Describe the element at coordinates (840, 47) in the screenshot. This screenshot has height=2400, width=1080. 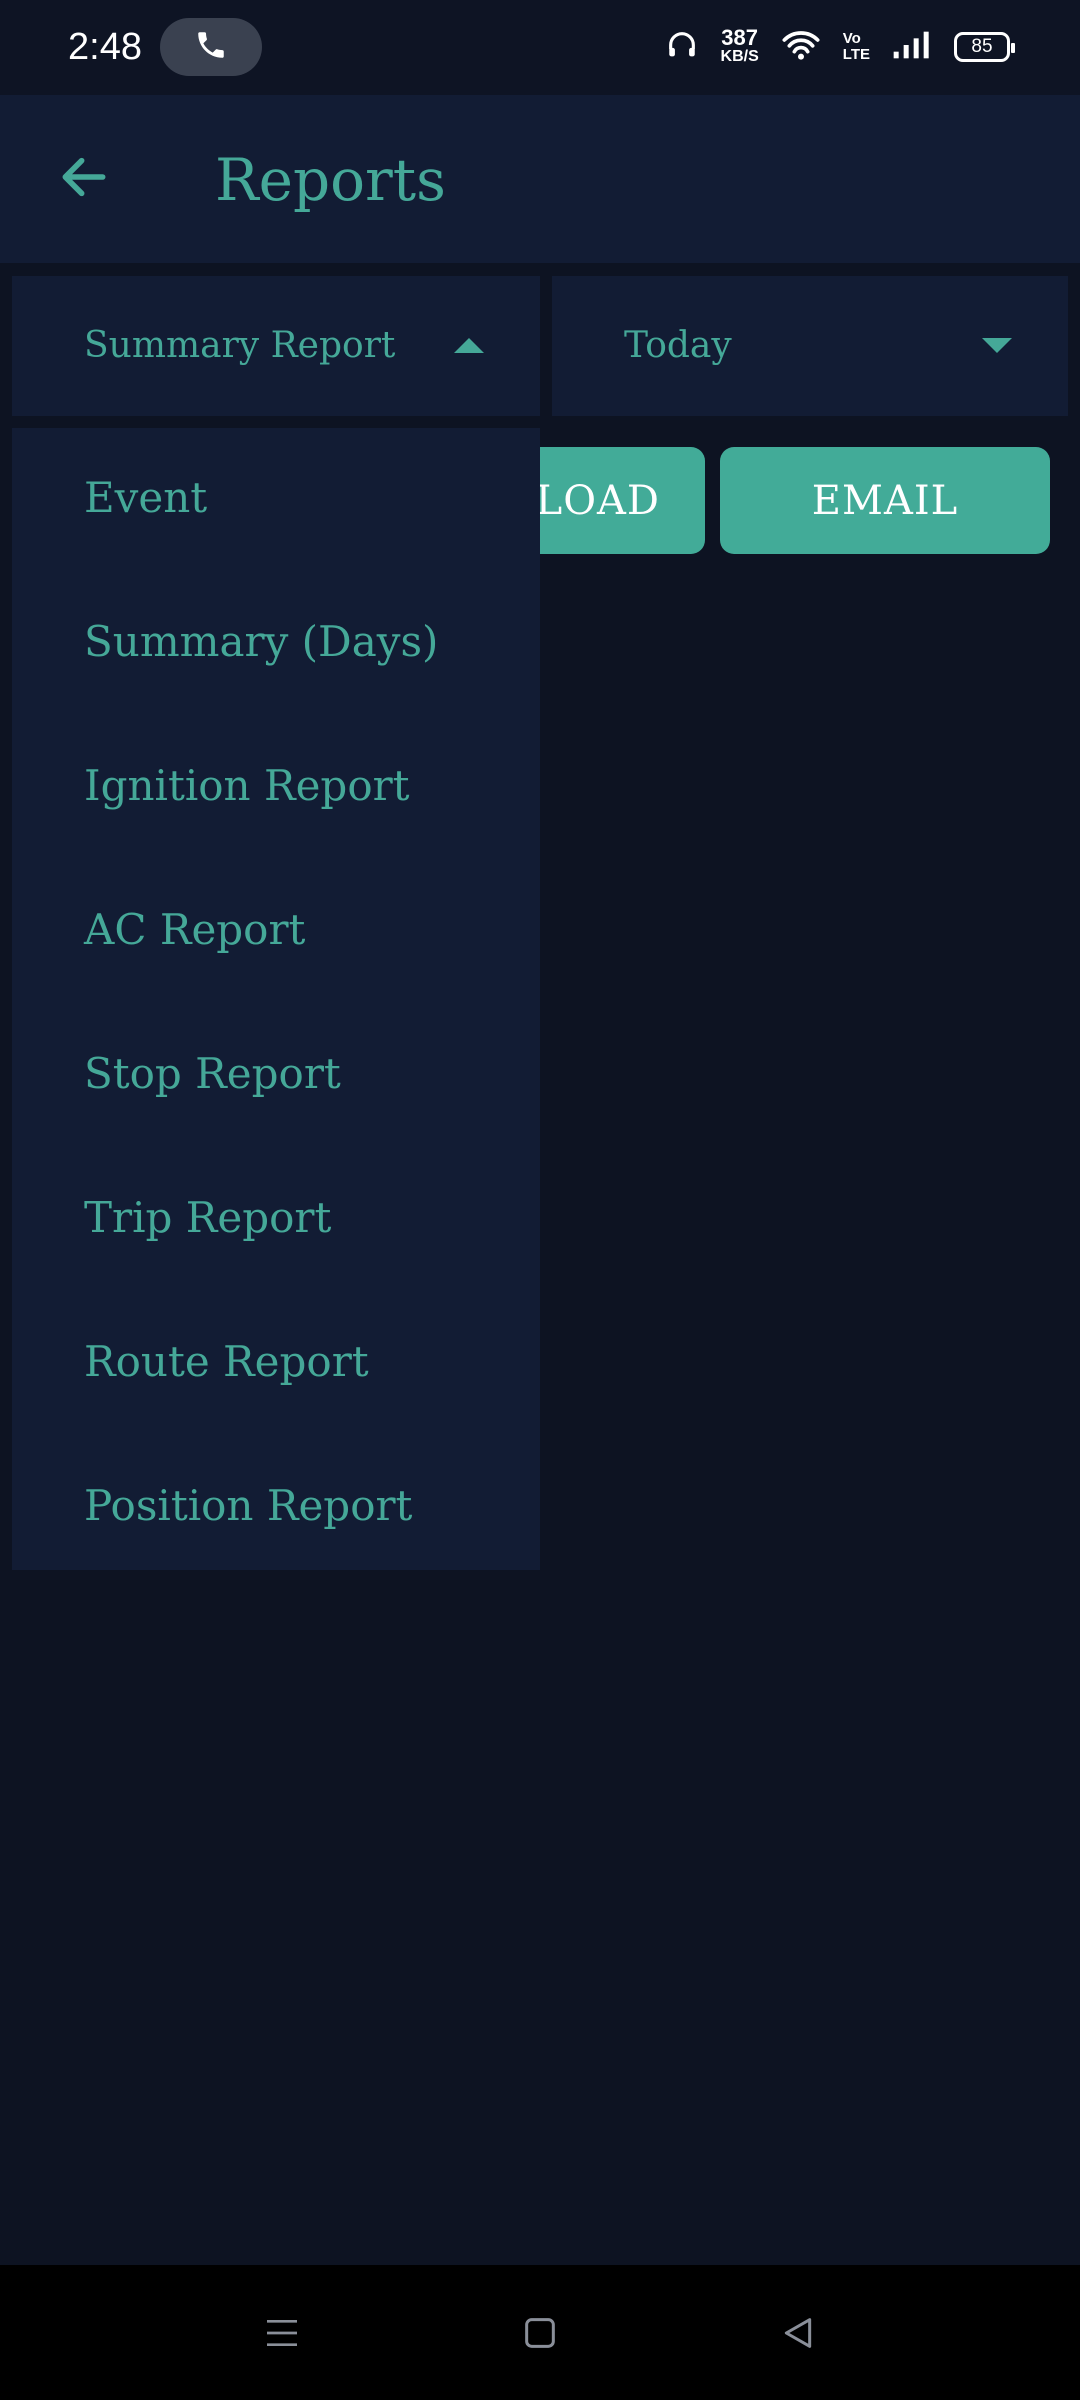
I see `status-icons: 387 KB/S Vo LTE 85` at that location.